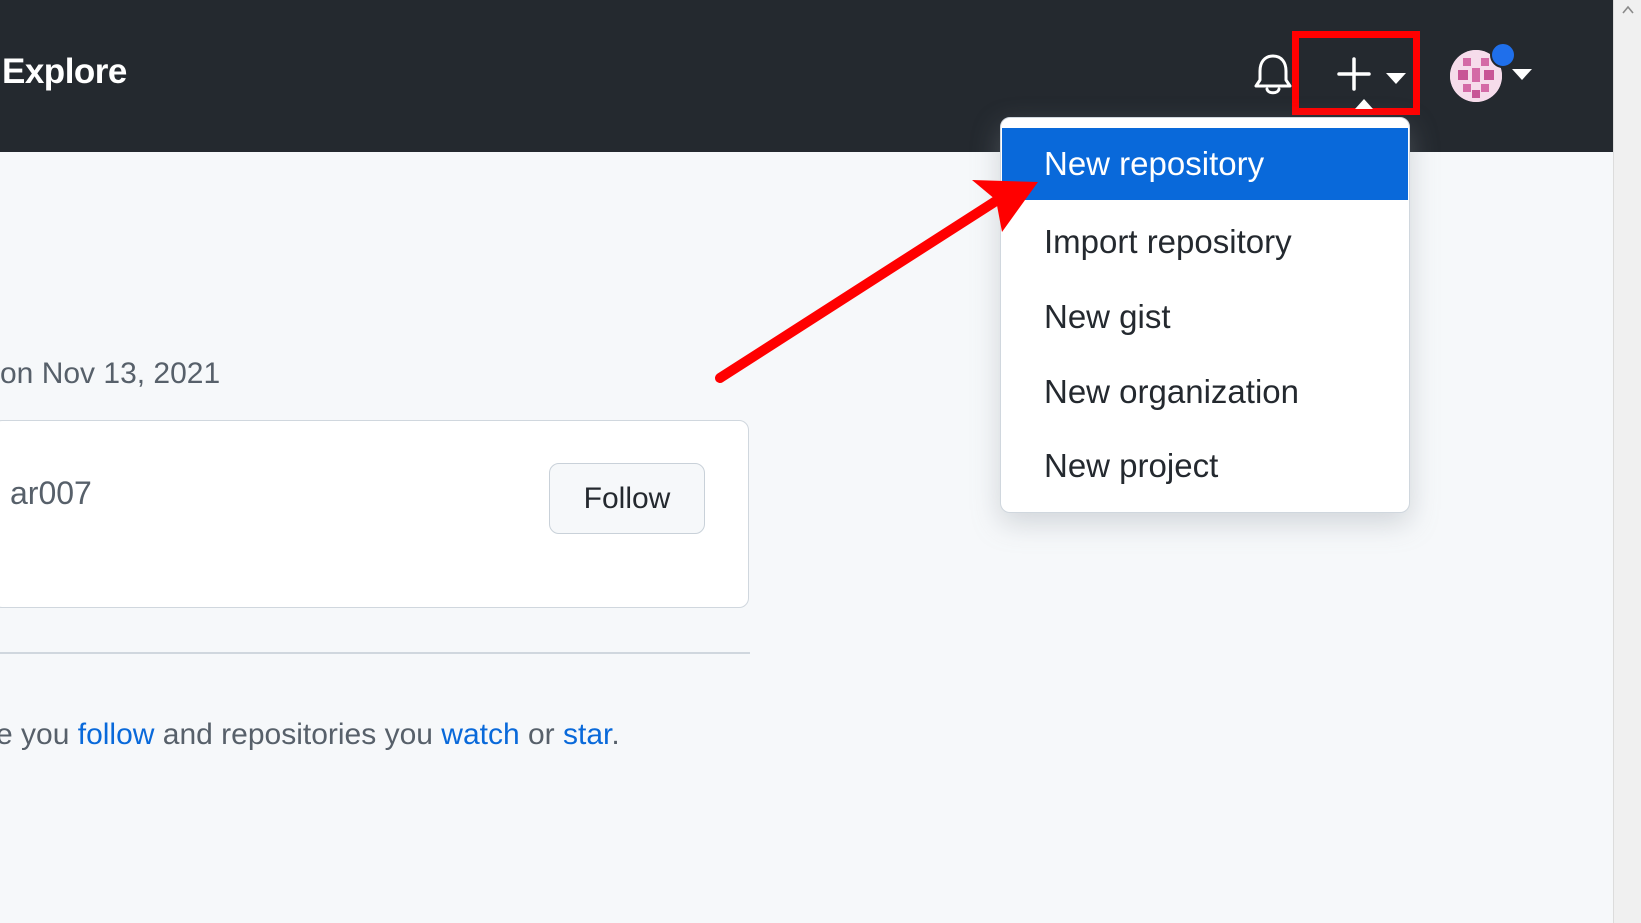 This screenshot has width=1641, height=923. Describe the element at coordinates (110, 373) in the screenshot. I see `joined-date-text: on Nov 13, 2021` at that location.